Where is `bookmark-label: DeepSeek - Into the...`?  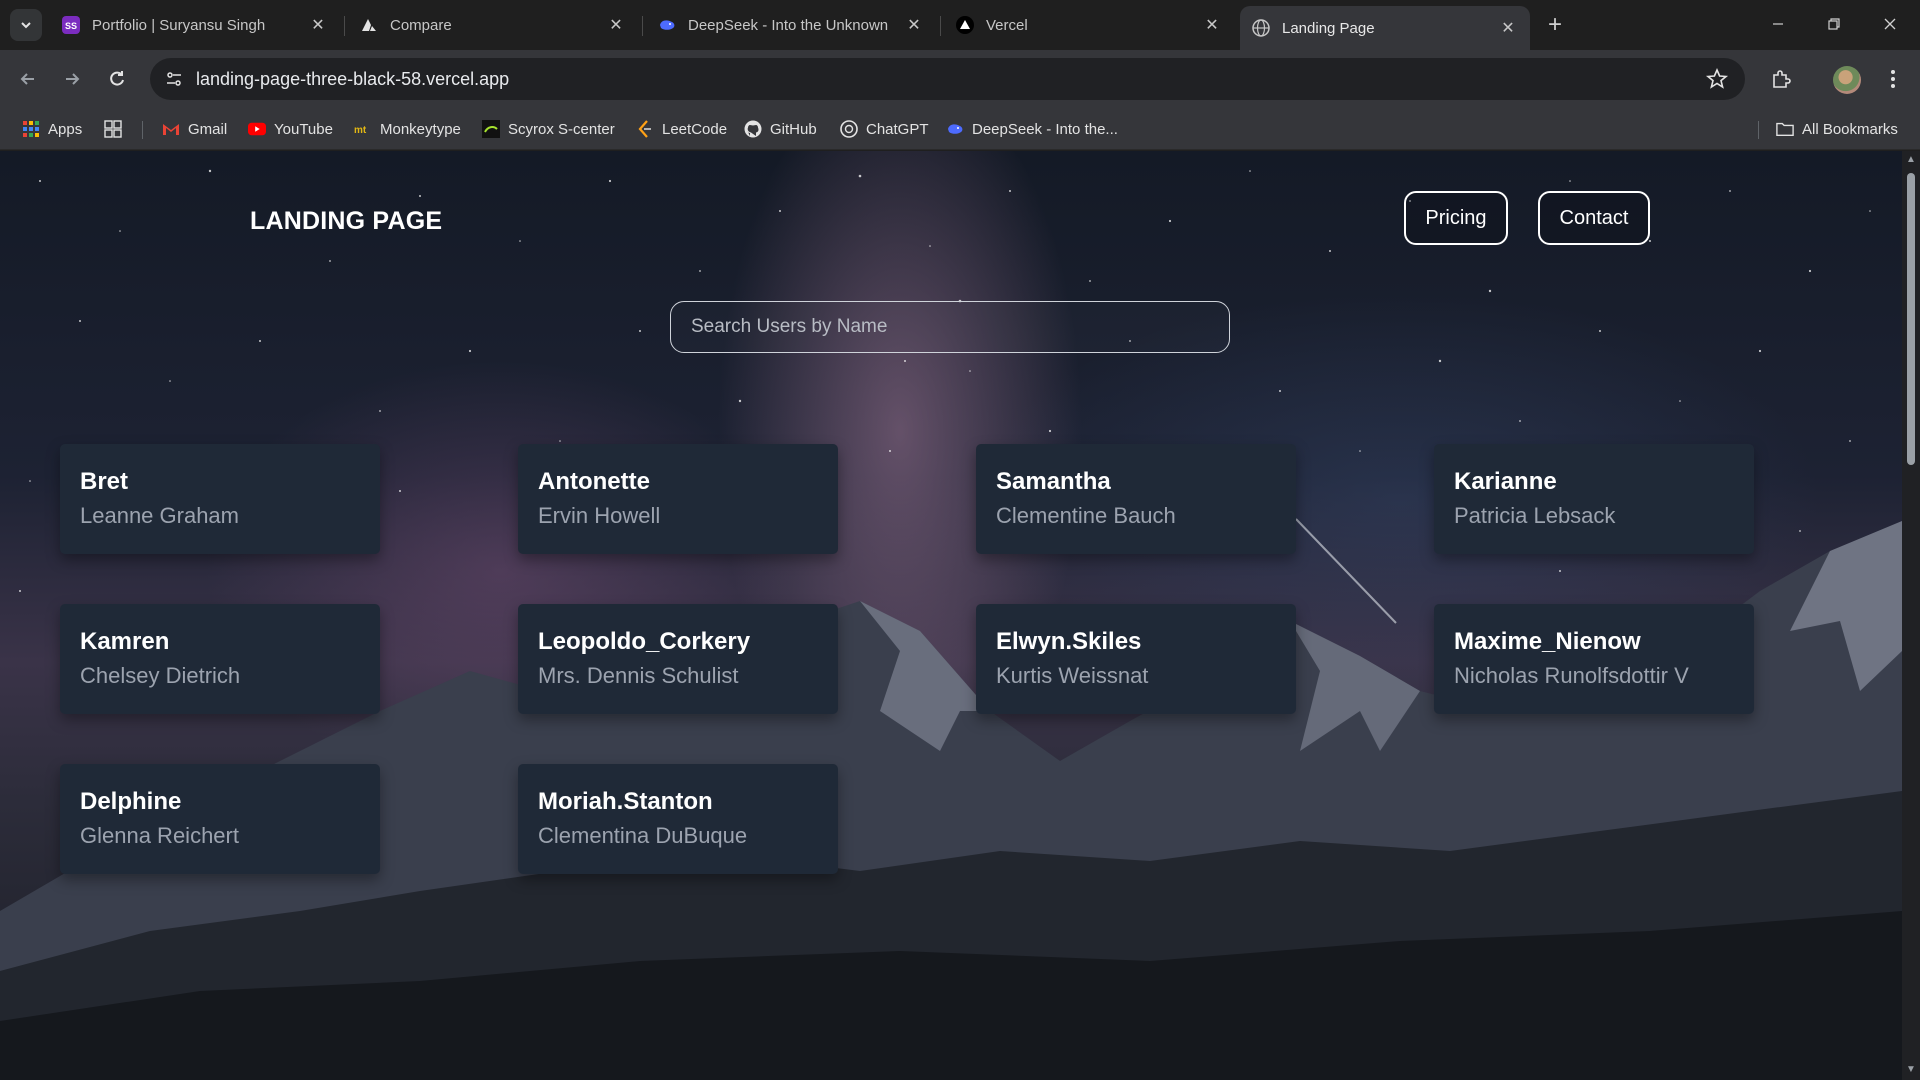
bookmark-label: DeepSeek - Into the... is located at coordinates (1045, 129).